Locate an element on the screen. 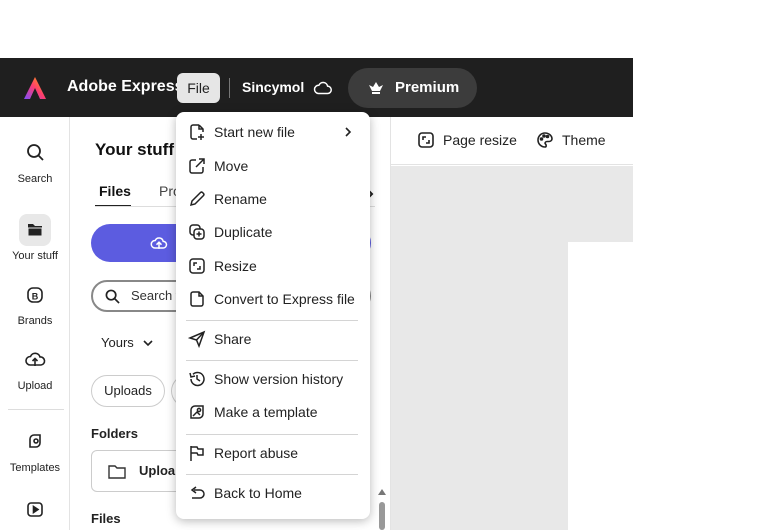 This screenshot has height=530, width=762. file-menu-button: File is located at coordinates (198, 88).